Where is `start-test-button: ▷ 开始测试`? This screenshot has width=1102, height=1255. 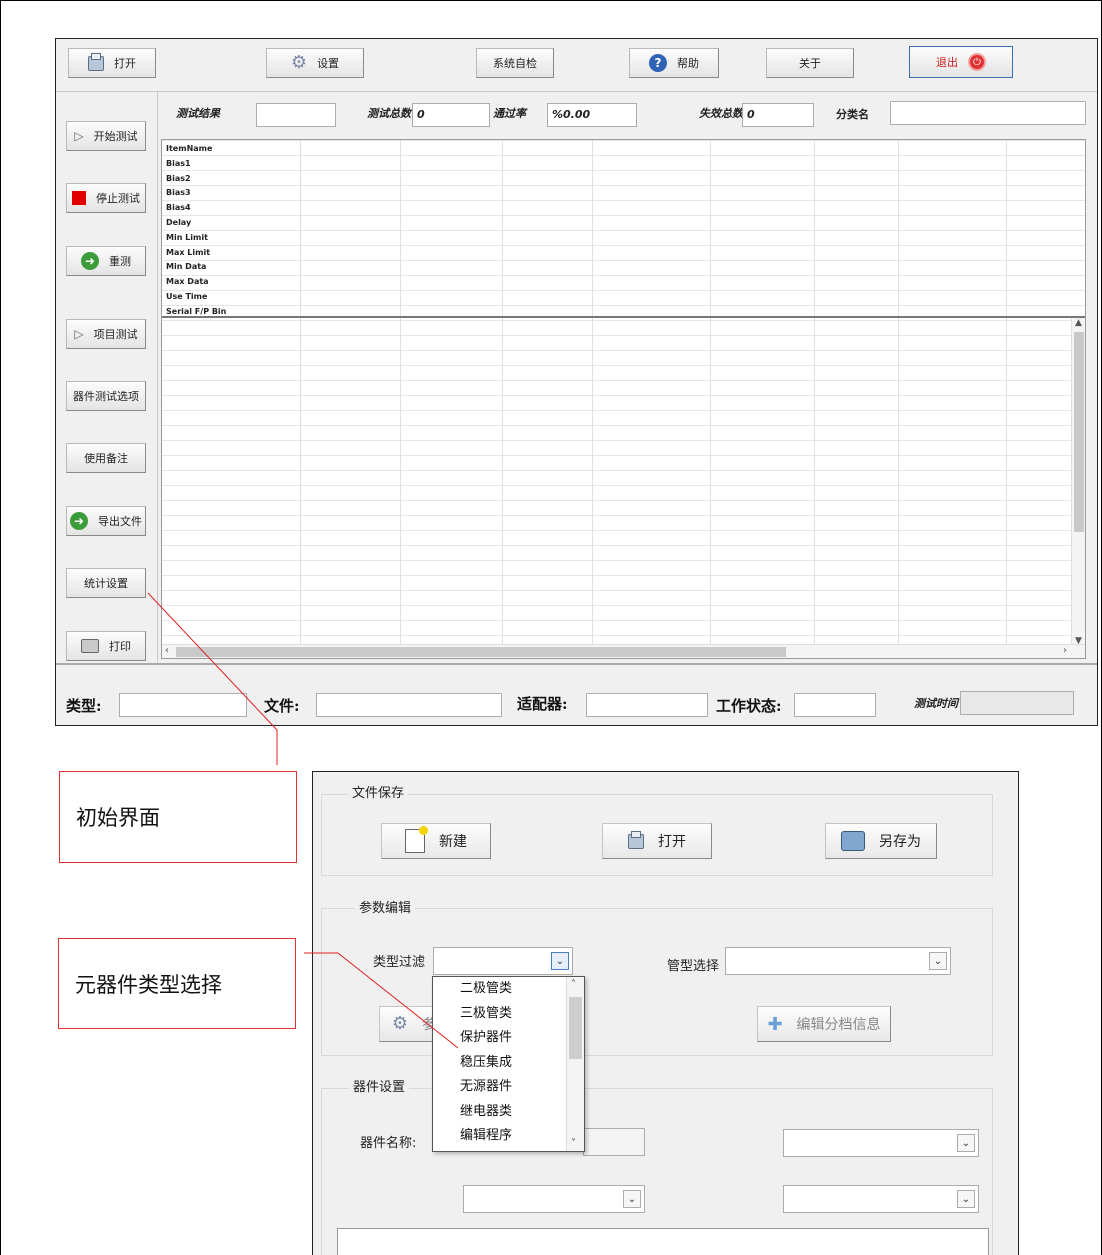
start-test-button: ▷ 开始测试 is located at coordinates (106, 136).